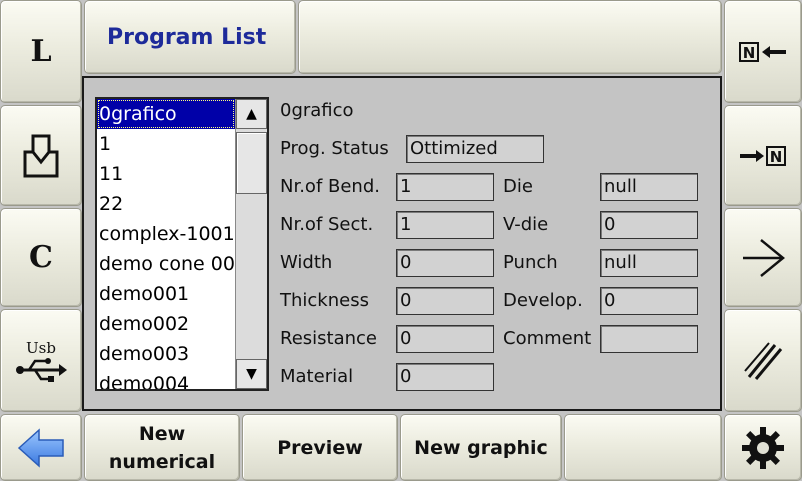 The height and width of the screenshot is (481, 802). What do you see at coordinates (445, 301) in the screenshot?
I see `thickness-field: 0` at bounding box center [445, 301].